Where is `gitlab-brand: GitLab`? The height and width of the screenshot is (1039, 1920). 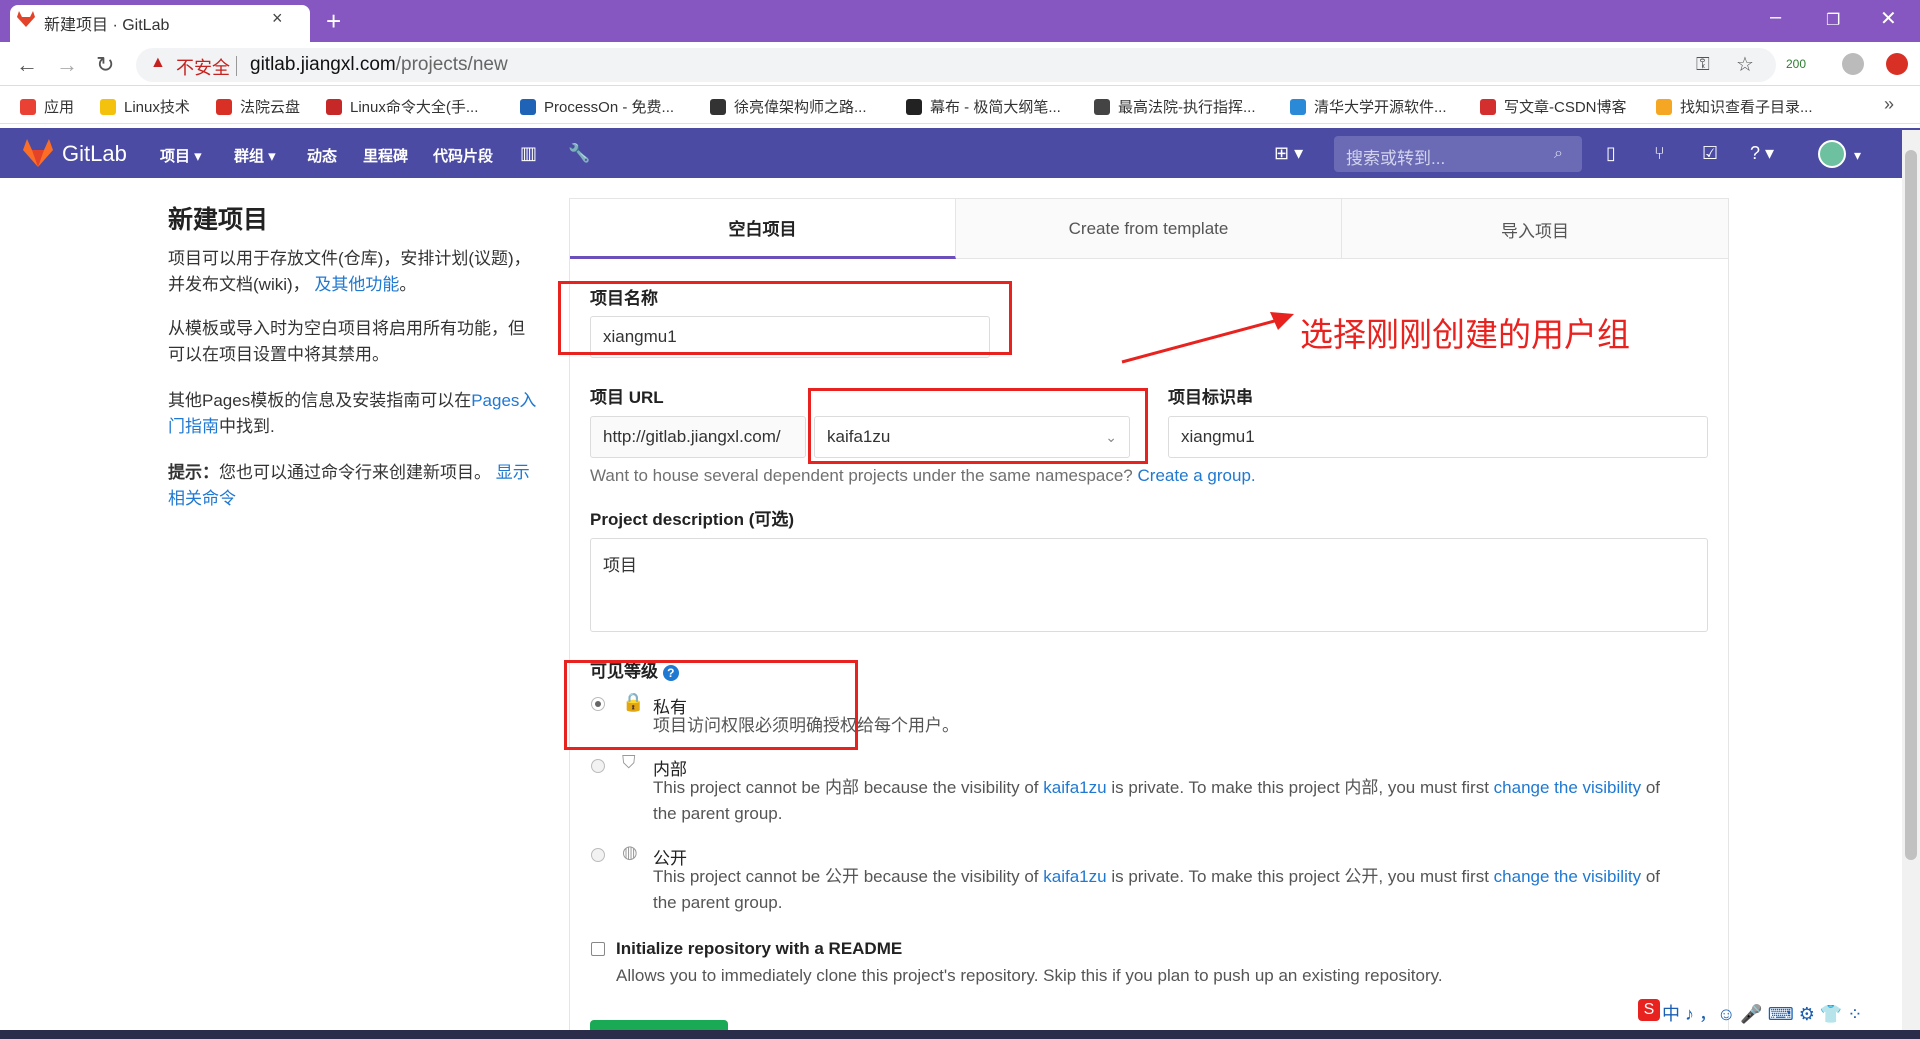
gitlab-brand: GitLab is located at coordinates (94, 154).